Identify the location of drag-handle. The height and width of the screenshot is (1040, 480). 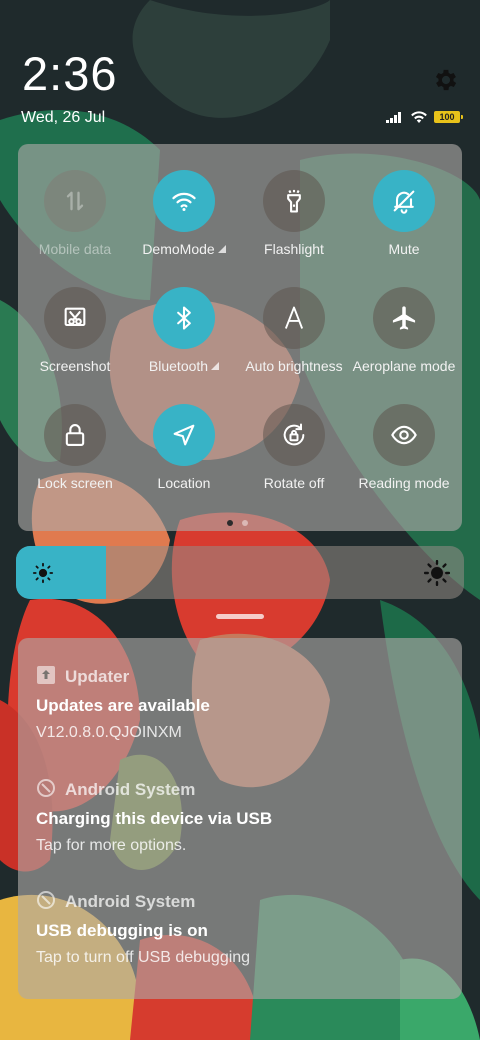
(240, 616).